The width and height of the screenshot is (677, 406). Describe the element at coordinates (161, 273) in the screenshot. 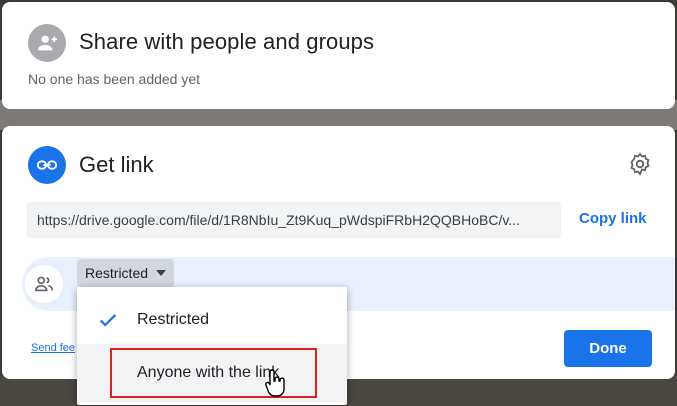

I see `caret-down-icon` at that location.